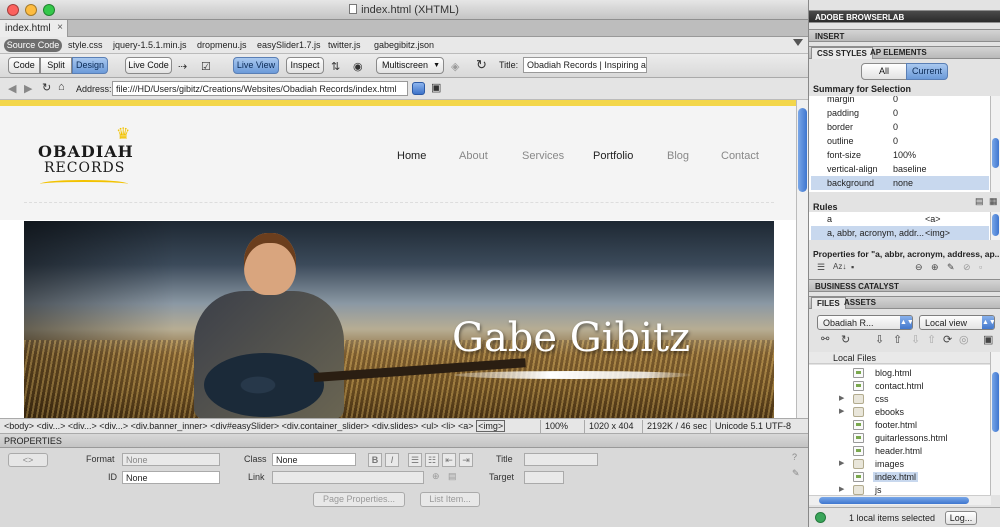  What do you see at coordinates (935, 267) in the screenshot?
I see `new-css-rule-icon: ⊕` at bounding box center [935, 267].